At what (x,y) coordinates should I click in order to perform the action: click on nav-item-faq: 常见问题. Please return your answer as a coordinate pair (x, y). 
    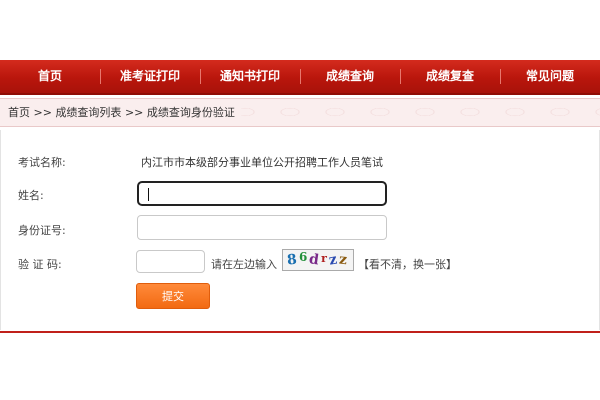
    Looking at the image, I should click on (550, 76).